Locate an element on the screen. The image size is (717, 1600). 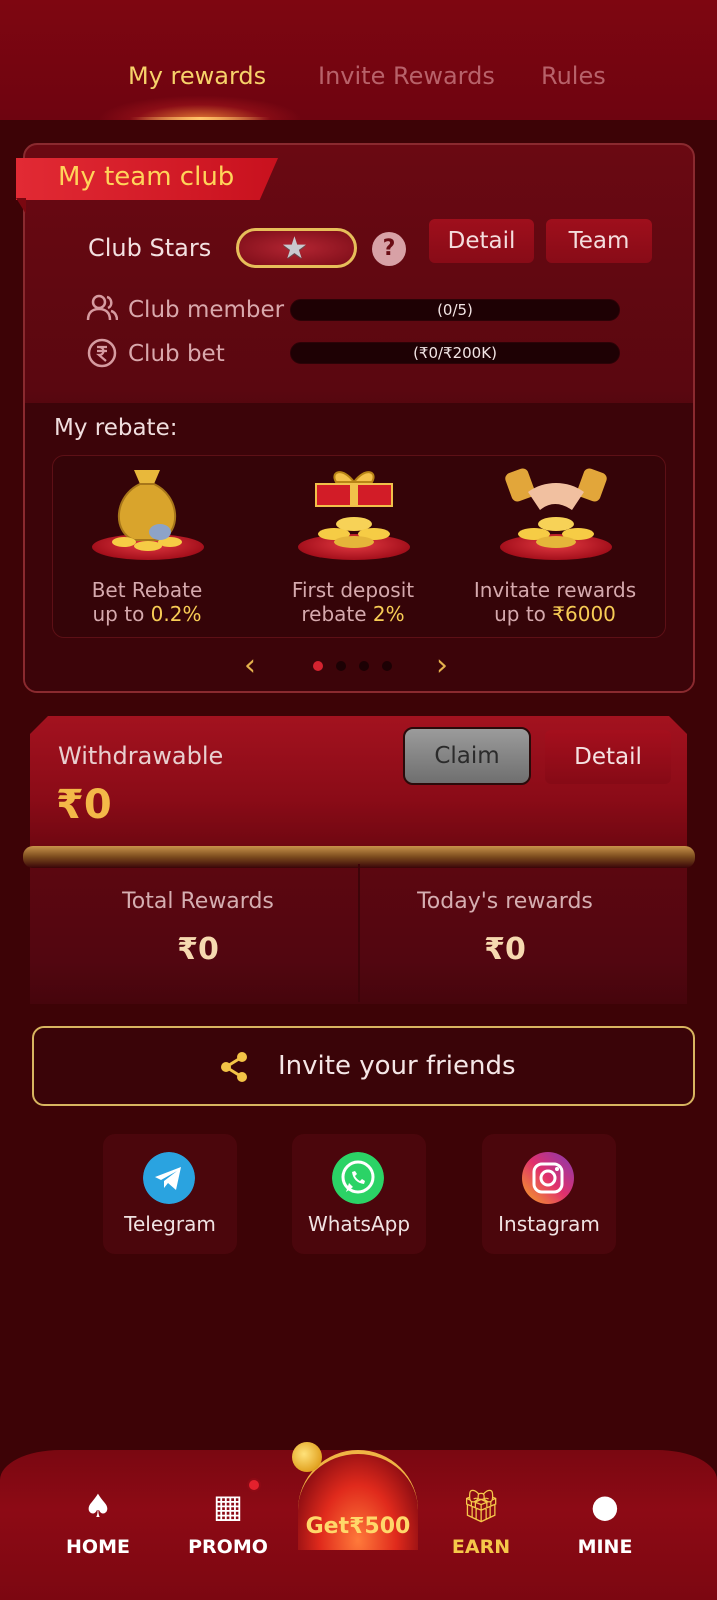
telegram-icon is located at coordinates (169, 1178).